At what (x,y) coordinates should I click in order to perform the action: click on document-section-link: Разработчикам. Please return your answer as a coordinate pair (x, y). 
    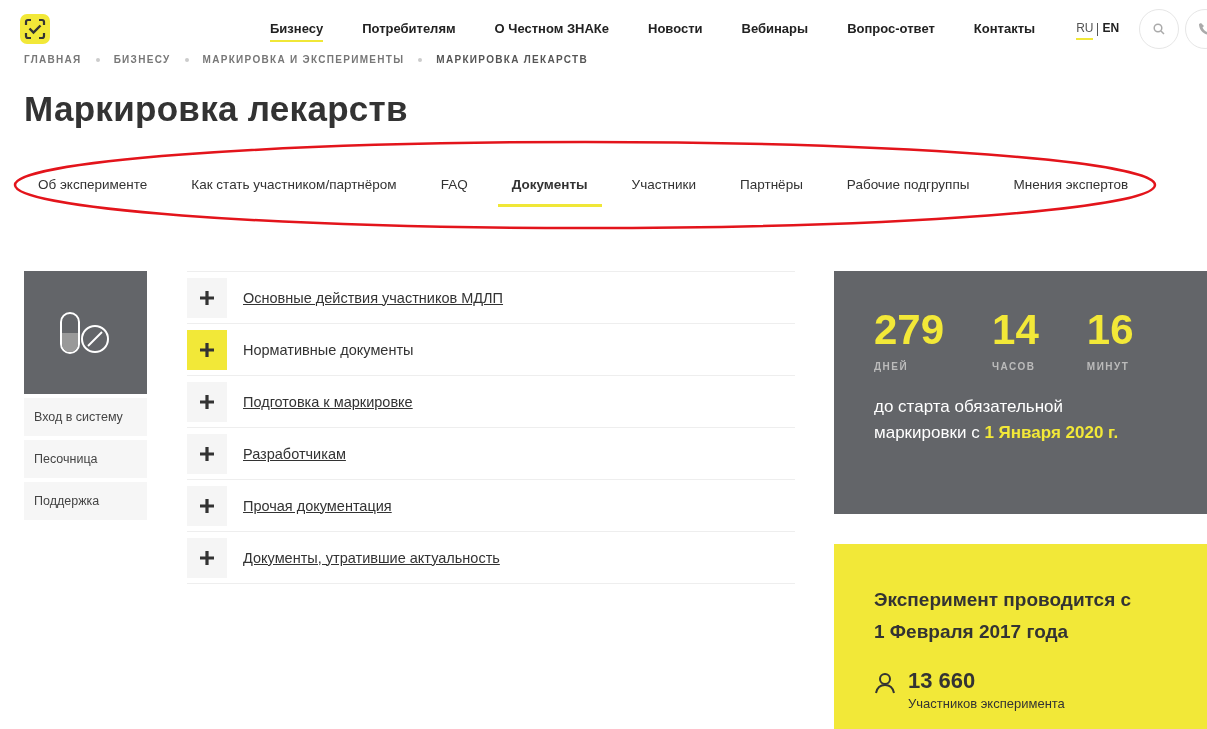
    Looking at the image, I should click on (294, 453).